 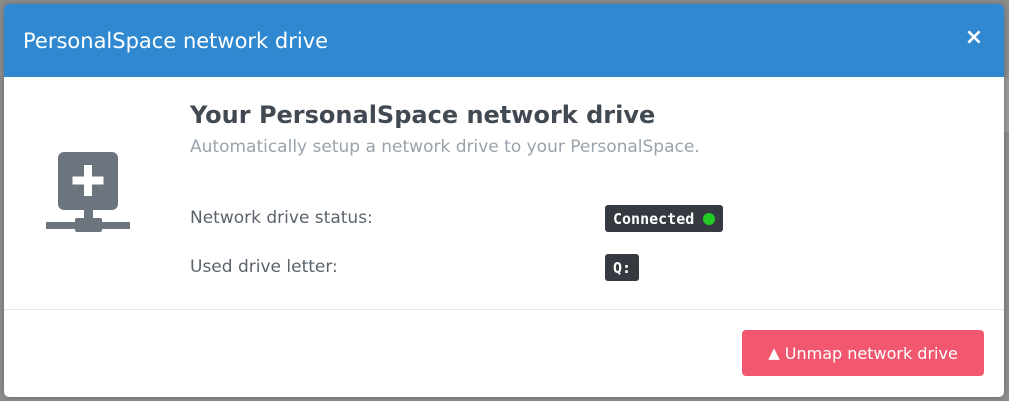 I want to click on warning-icon: ▲, so click(x=774, y=353).